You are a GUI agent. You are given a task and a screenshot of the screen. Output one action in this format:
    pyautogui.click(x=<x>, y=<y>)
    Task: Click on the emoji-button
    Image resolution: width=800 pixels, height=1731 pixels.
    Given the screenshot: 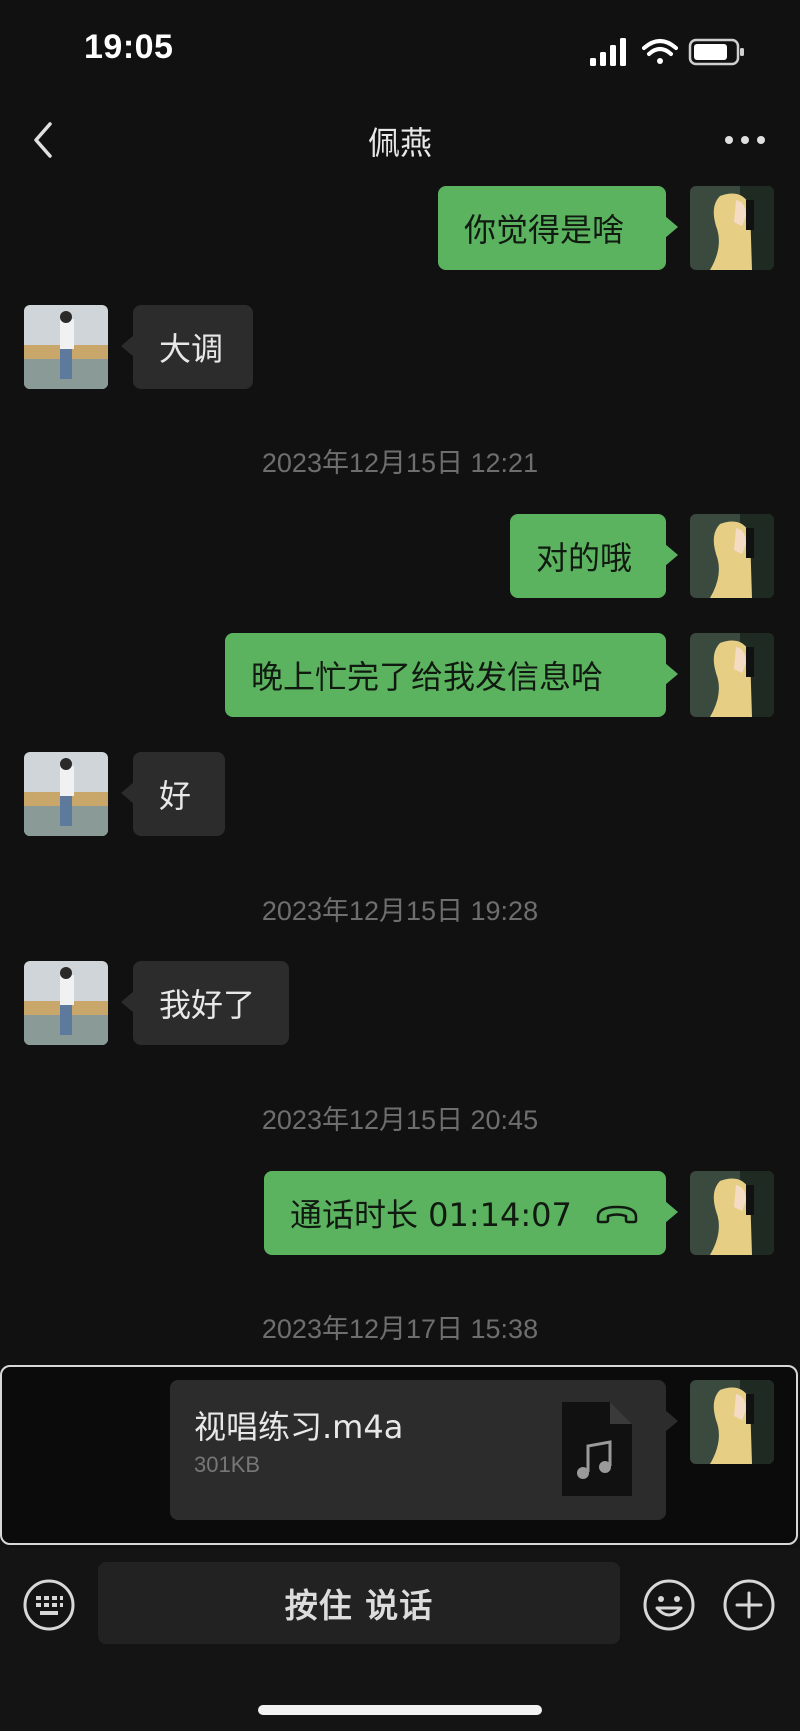 What is the action you would take?
    pyautogui.click(x=669, y=1605)
    